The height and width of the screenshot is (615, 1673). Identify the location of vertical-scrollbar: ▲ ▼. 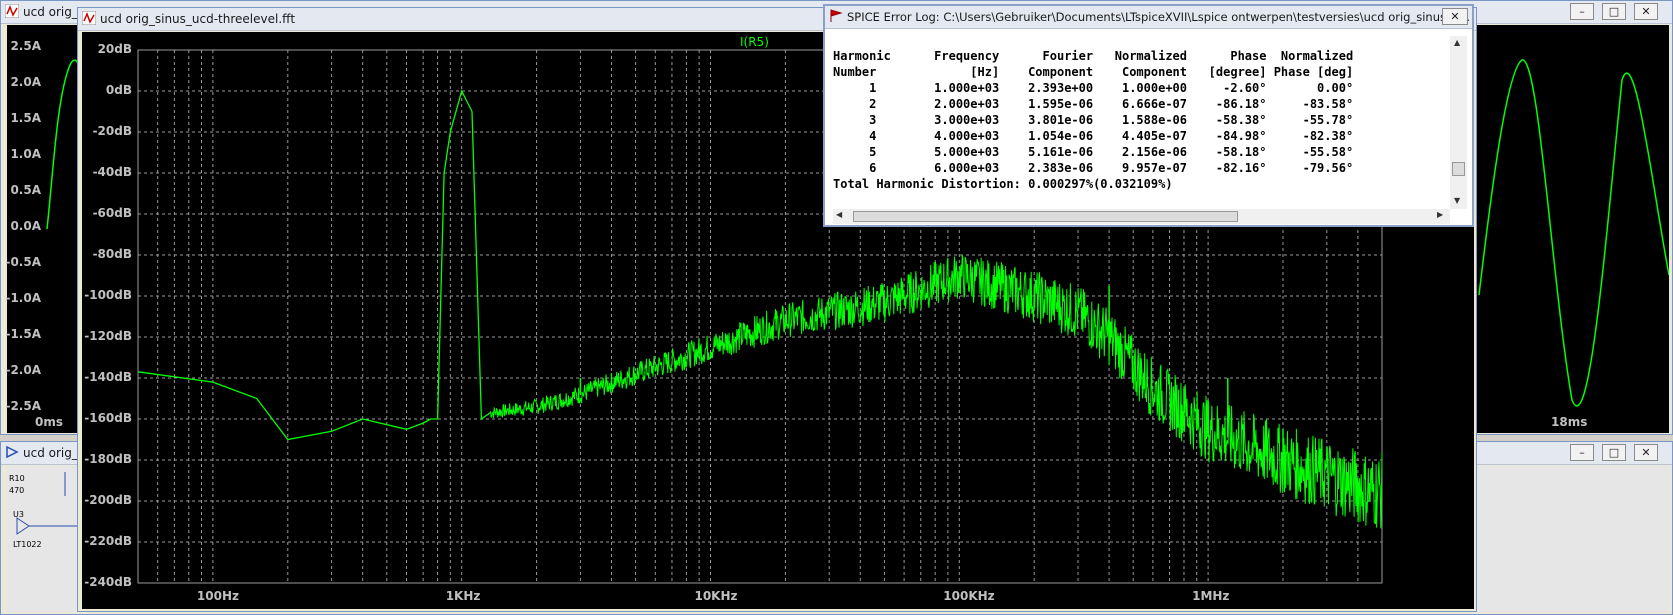
(1458, 122).